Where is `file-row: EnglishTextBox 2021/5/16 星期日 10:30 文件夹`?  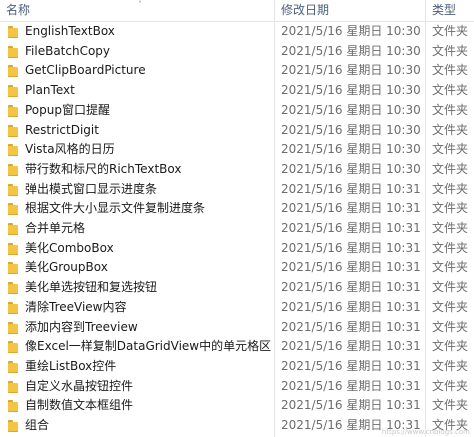 file-row: EnglishTextBox 2021/5/16 星期日 10:30 文件夹 is located at coordinates (237, 31).